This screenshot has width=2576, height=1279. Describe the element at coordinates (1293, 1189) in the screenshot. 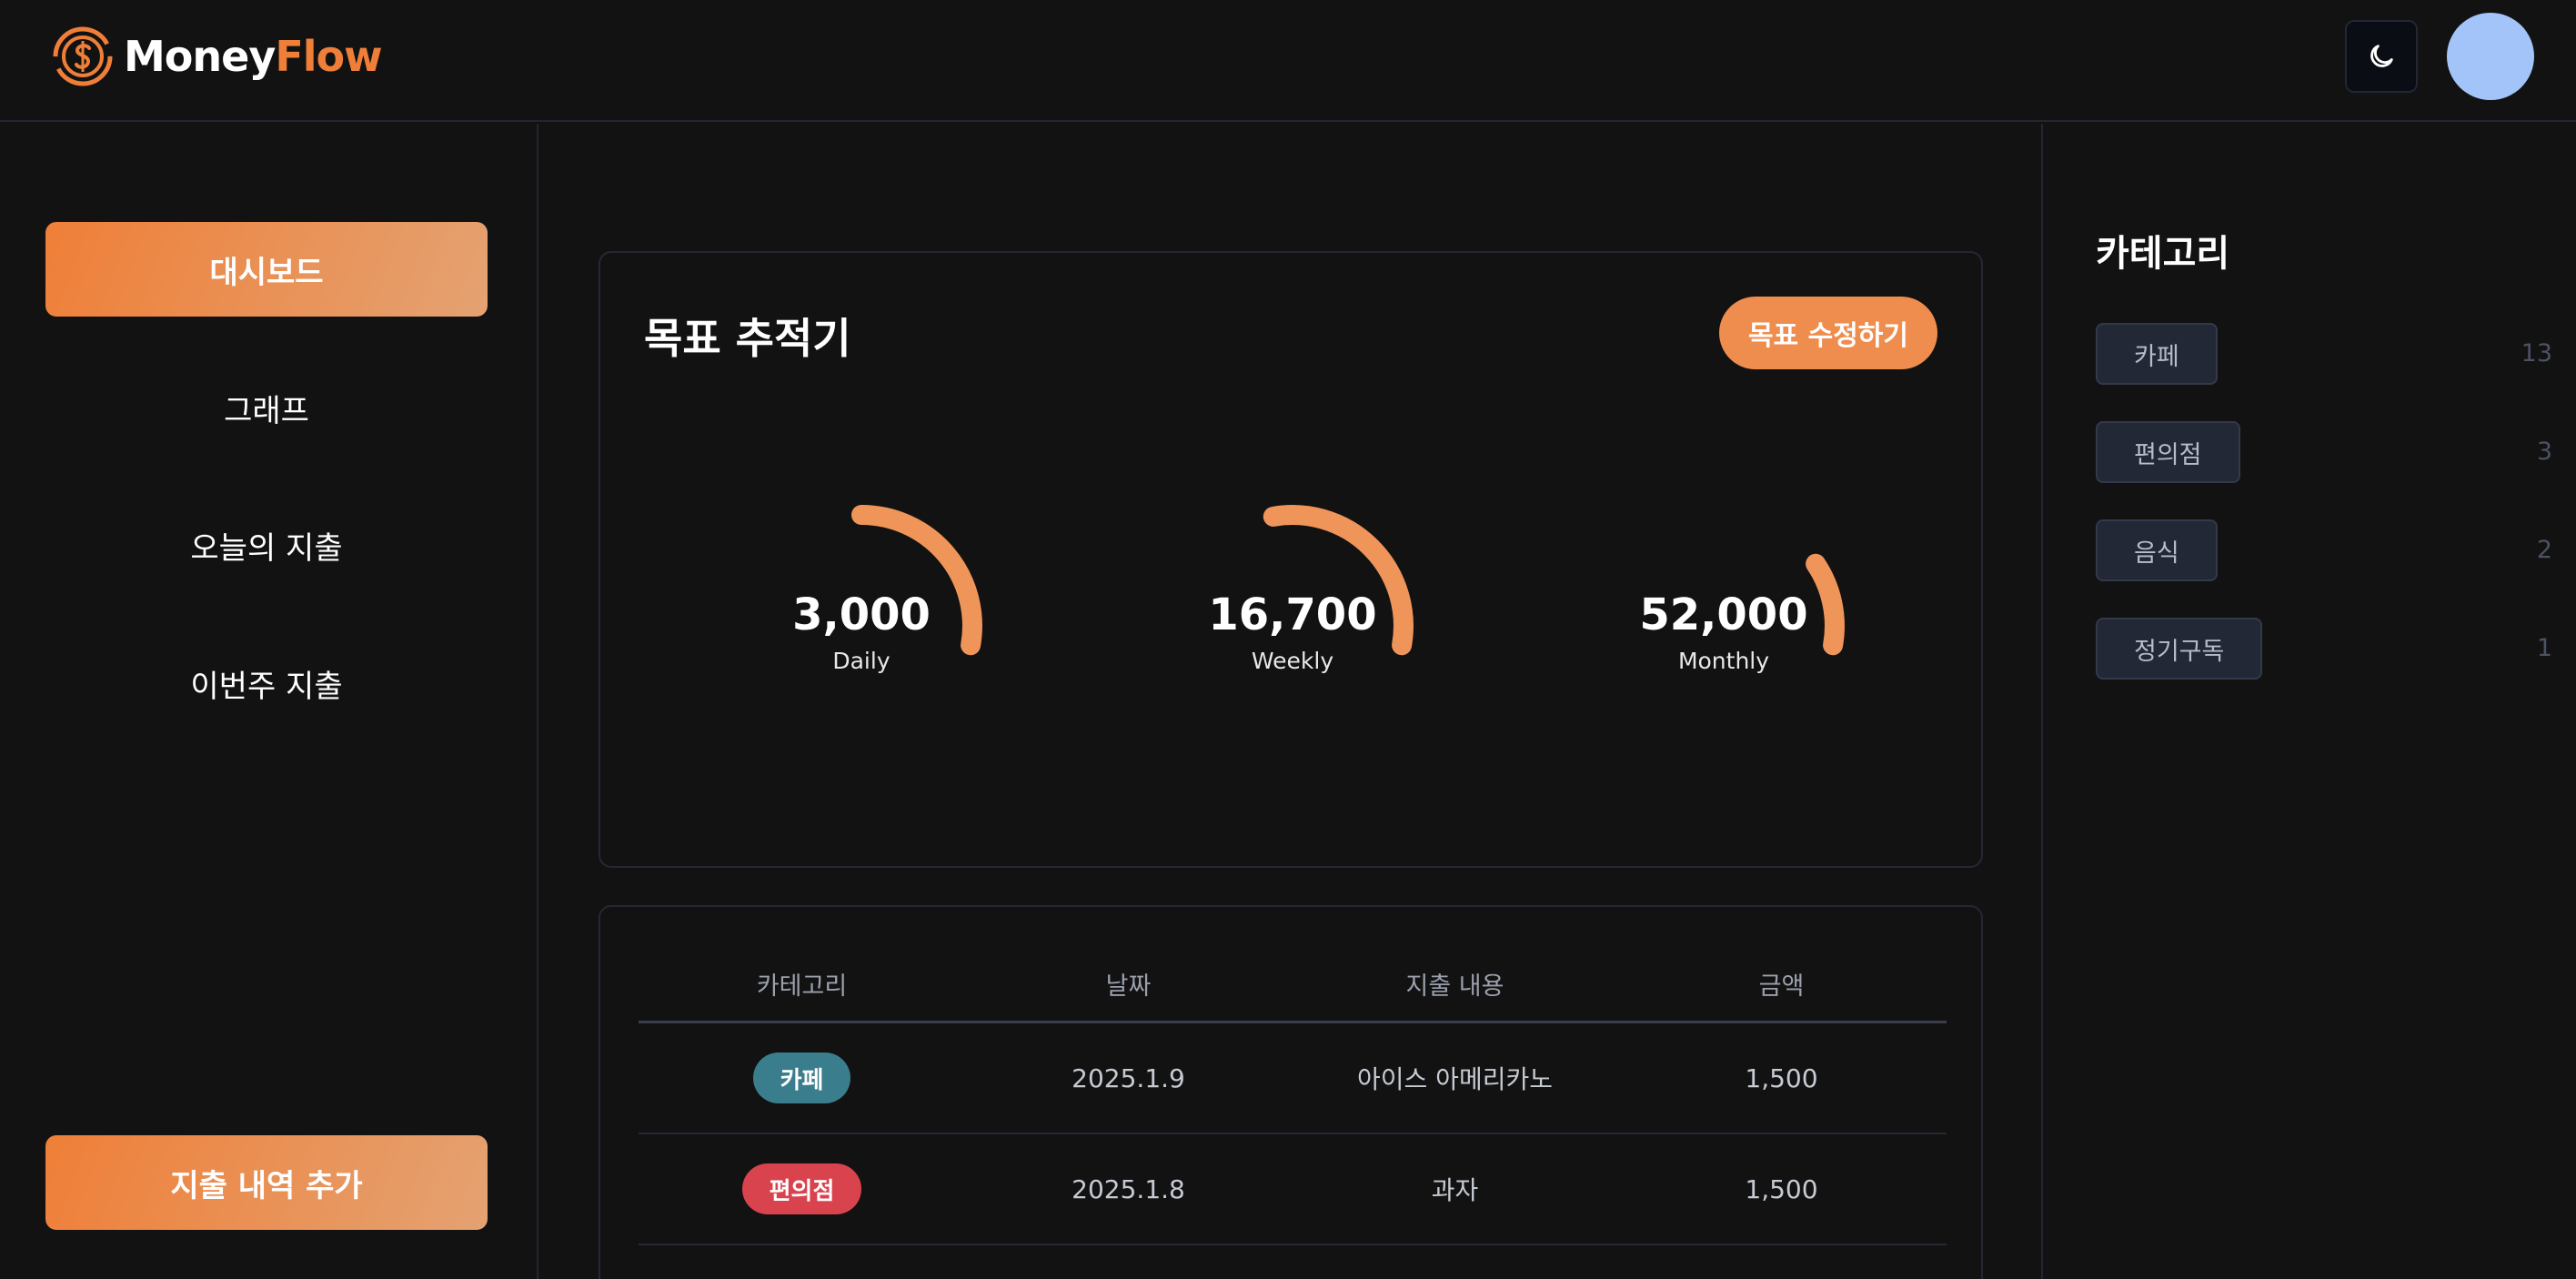

I see `table-row: 편의점 2025.1.8 과자 1,500` at that location.